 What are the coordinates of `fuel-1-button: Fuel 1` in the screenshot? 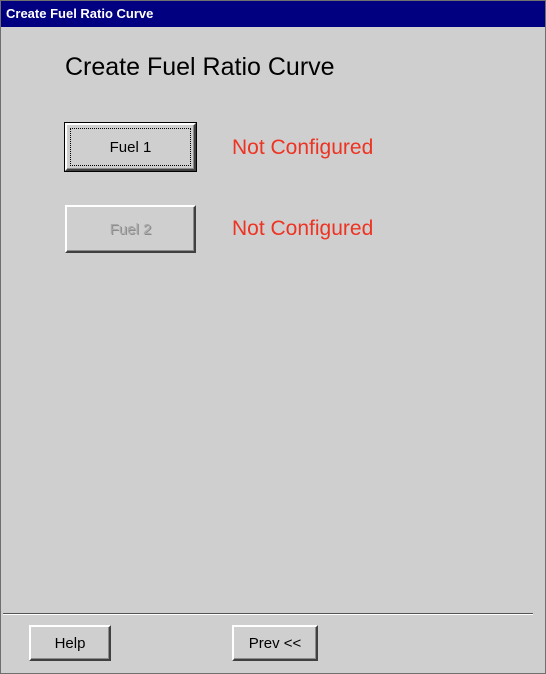 It's located at (130, 147).